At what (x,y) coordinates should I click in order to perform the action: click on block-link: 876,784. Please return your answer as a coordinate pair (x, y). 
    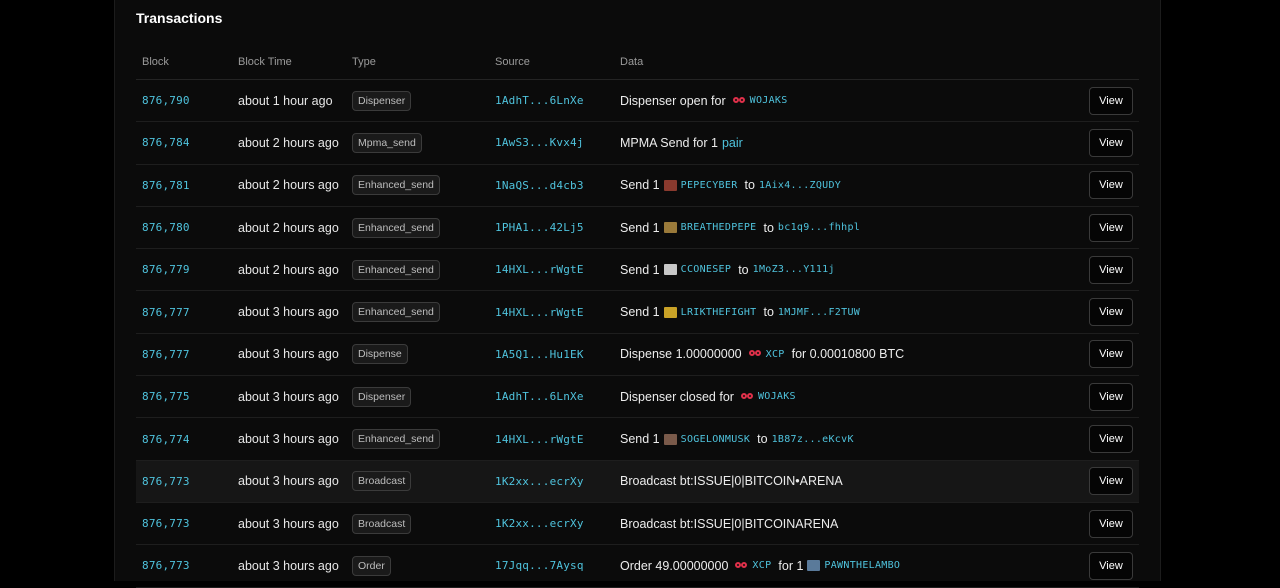
    Looking at the image, I should click on (166, 142).